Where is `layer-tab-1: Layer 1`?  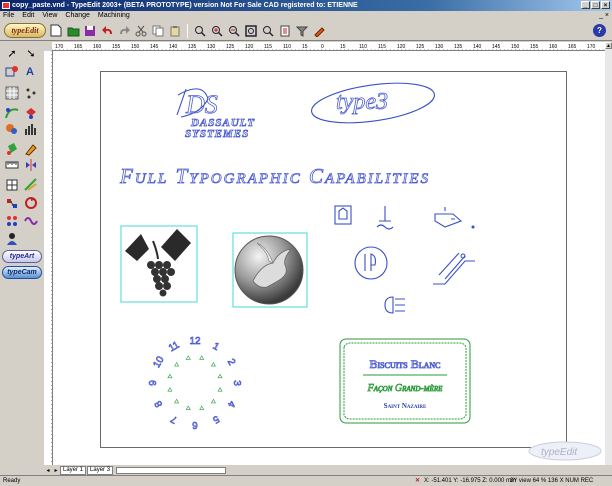
layer-tab-1: Layer 1 is located at coordinates (73, 470).